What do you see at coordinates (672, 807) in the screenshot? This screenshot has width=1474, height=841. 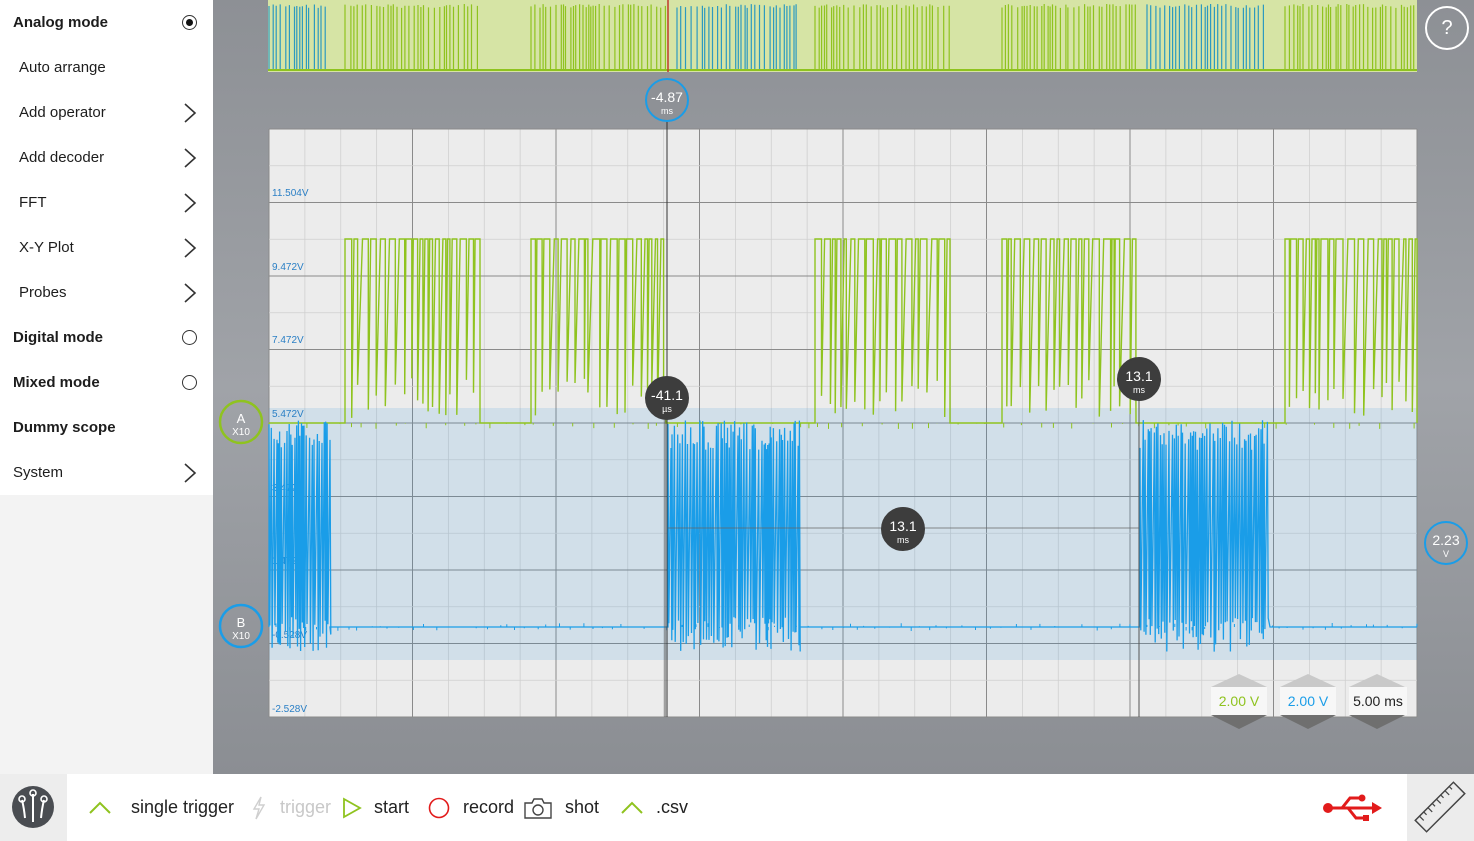 I see `csv-label: .csv` at bounding box center [672, 807].